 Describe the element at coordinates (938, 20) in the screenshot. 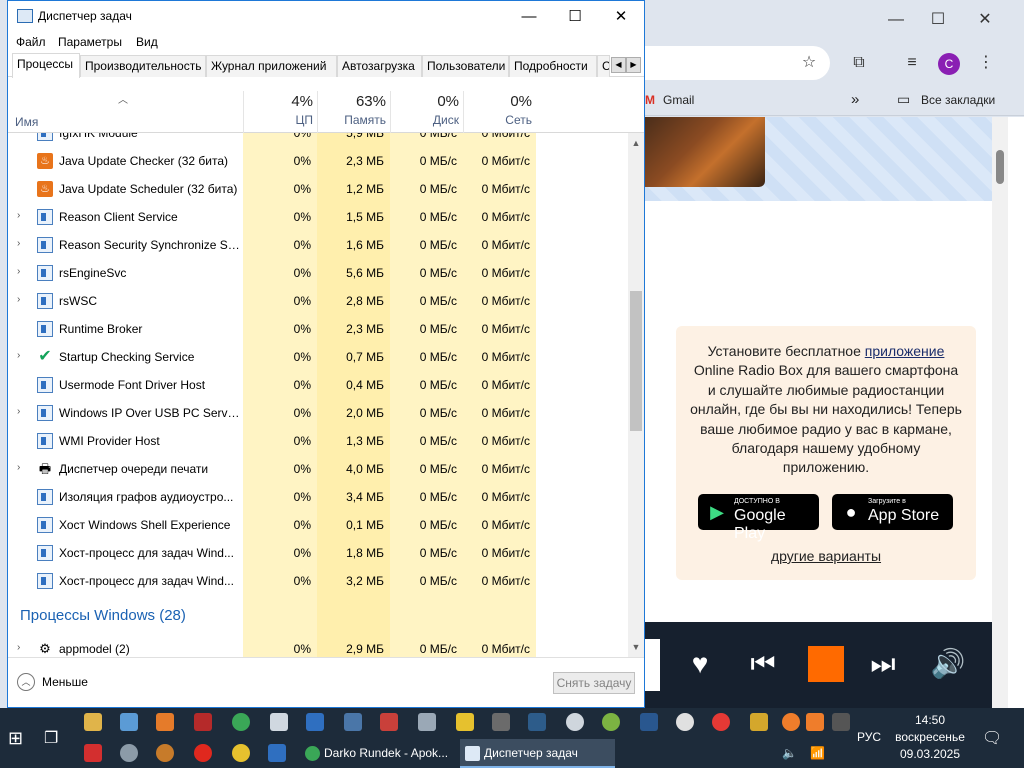

I see `browser-maximize-button: ☐` at that location.